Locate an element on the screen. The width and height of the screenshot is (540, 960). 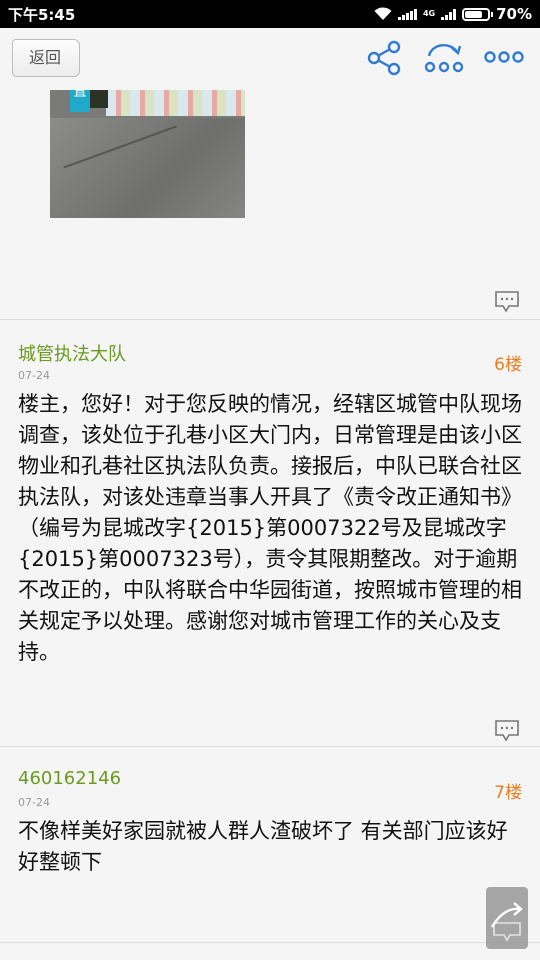
floating-tool-button is located at coordinates (507, 918).